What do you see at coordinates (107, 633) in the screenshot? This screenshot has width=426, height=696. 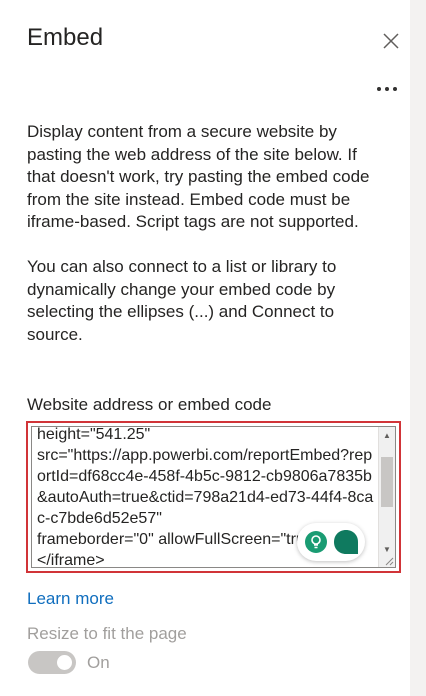 I see `resize-to-fit-label: Resize to fit the page` at bounding box center [107, 633].